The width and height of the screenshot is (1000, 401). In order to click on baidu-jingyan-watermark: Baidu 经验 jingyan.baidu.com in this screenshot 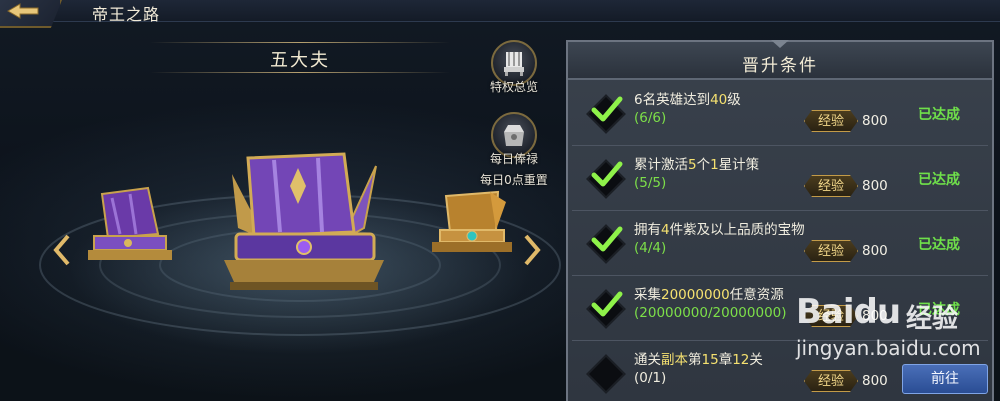, I will do `click(894, 337)`.